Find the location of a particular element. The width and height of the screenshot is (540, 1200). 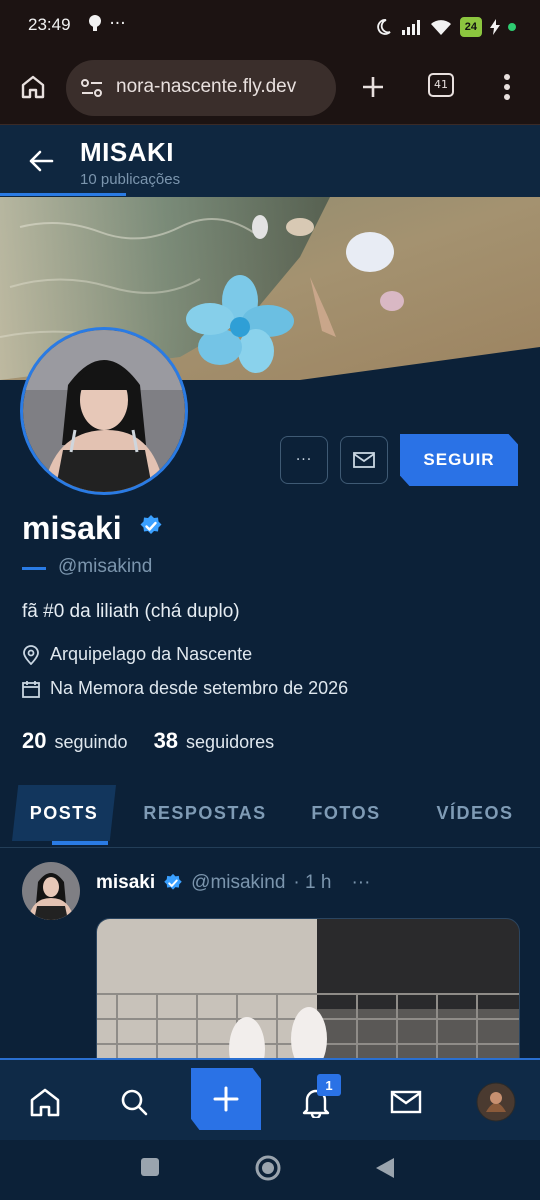

tab-videos: VÍDEOS is located at coordinates (475, 813).